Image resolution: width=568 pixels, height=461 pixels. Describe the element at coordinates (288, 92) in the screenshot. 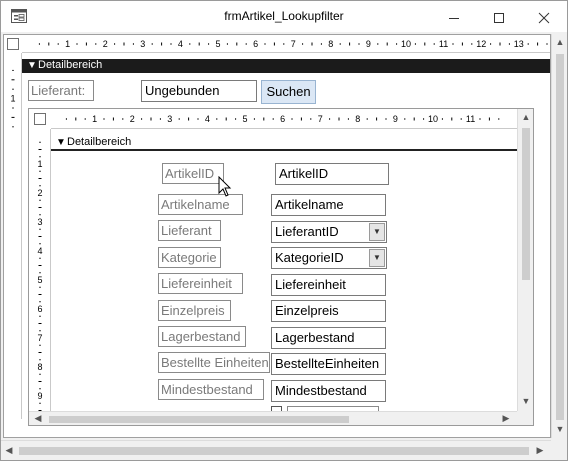

I see `search-button: Suchen` at that location.